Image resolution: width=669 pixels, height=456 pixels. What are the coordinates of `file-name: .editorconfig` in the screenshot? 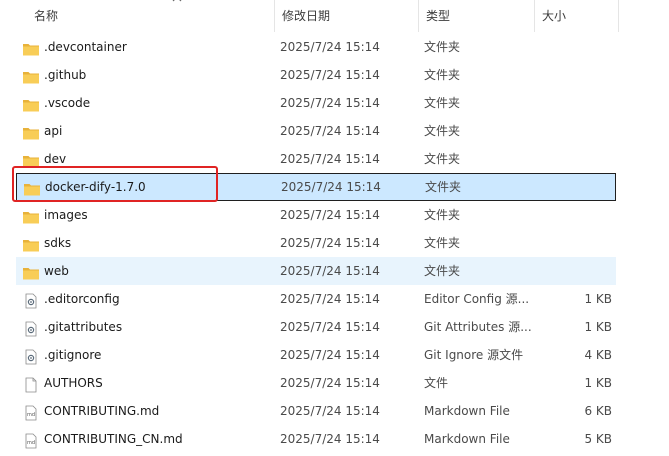 It's located at (82, 299).